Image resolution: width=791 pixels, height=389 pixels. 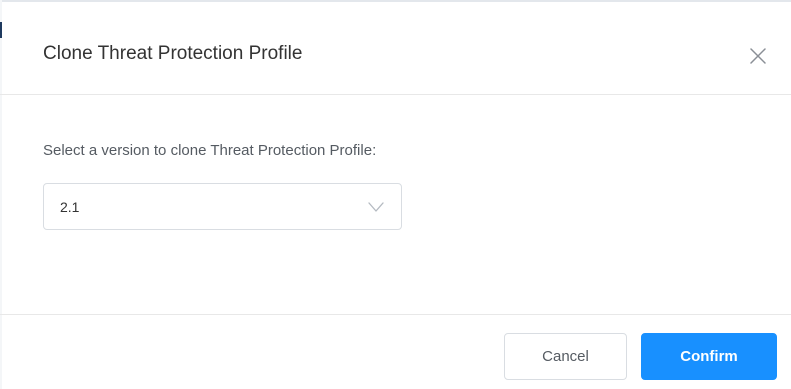 What do you see at coordinates (222, 206) in the screenshot?
I see `version-select: 2.1` at bounding box center [222, 206].